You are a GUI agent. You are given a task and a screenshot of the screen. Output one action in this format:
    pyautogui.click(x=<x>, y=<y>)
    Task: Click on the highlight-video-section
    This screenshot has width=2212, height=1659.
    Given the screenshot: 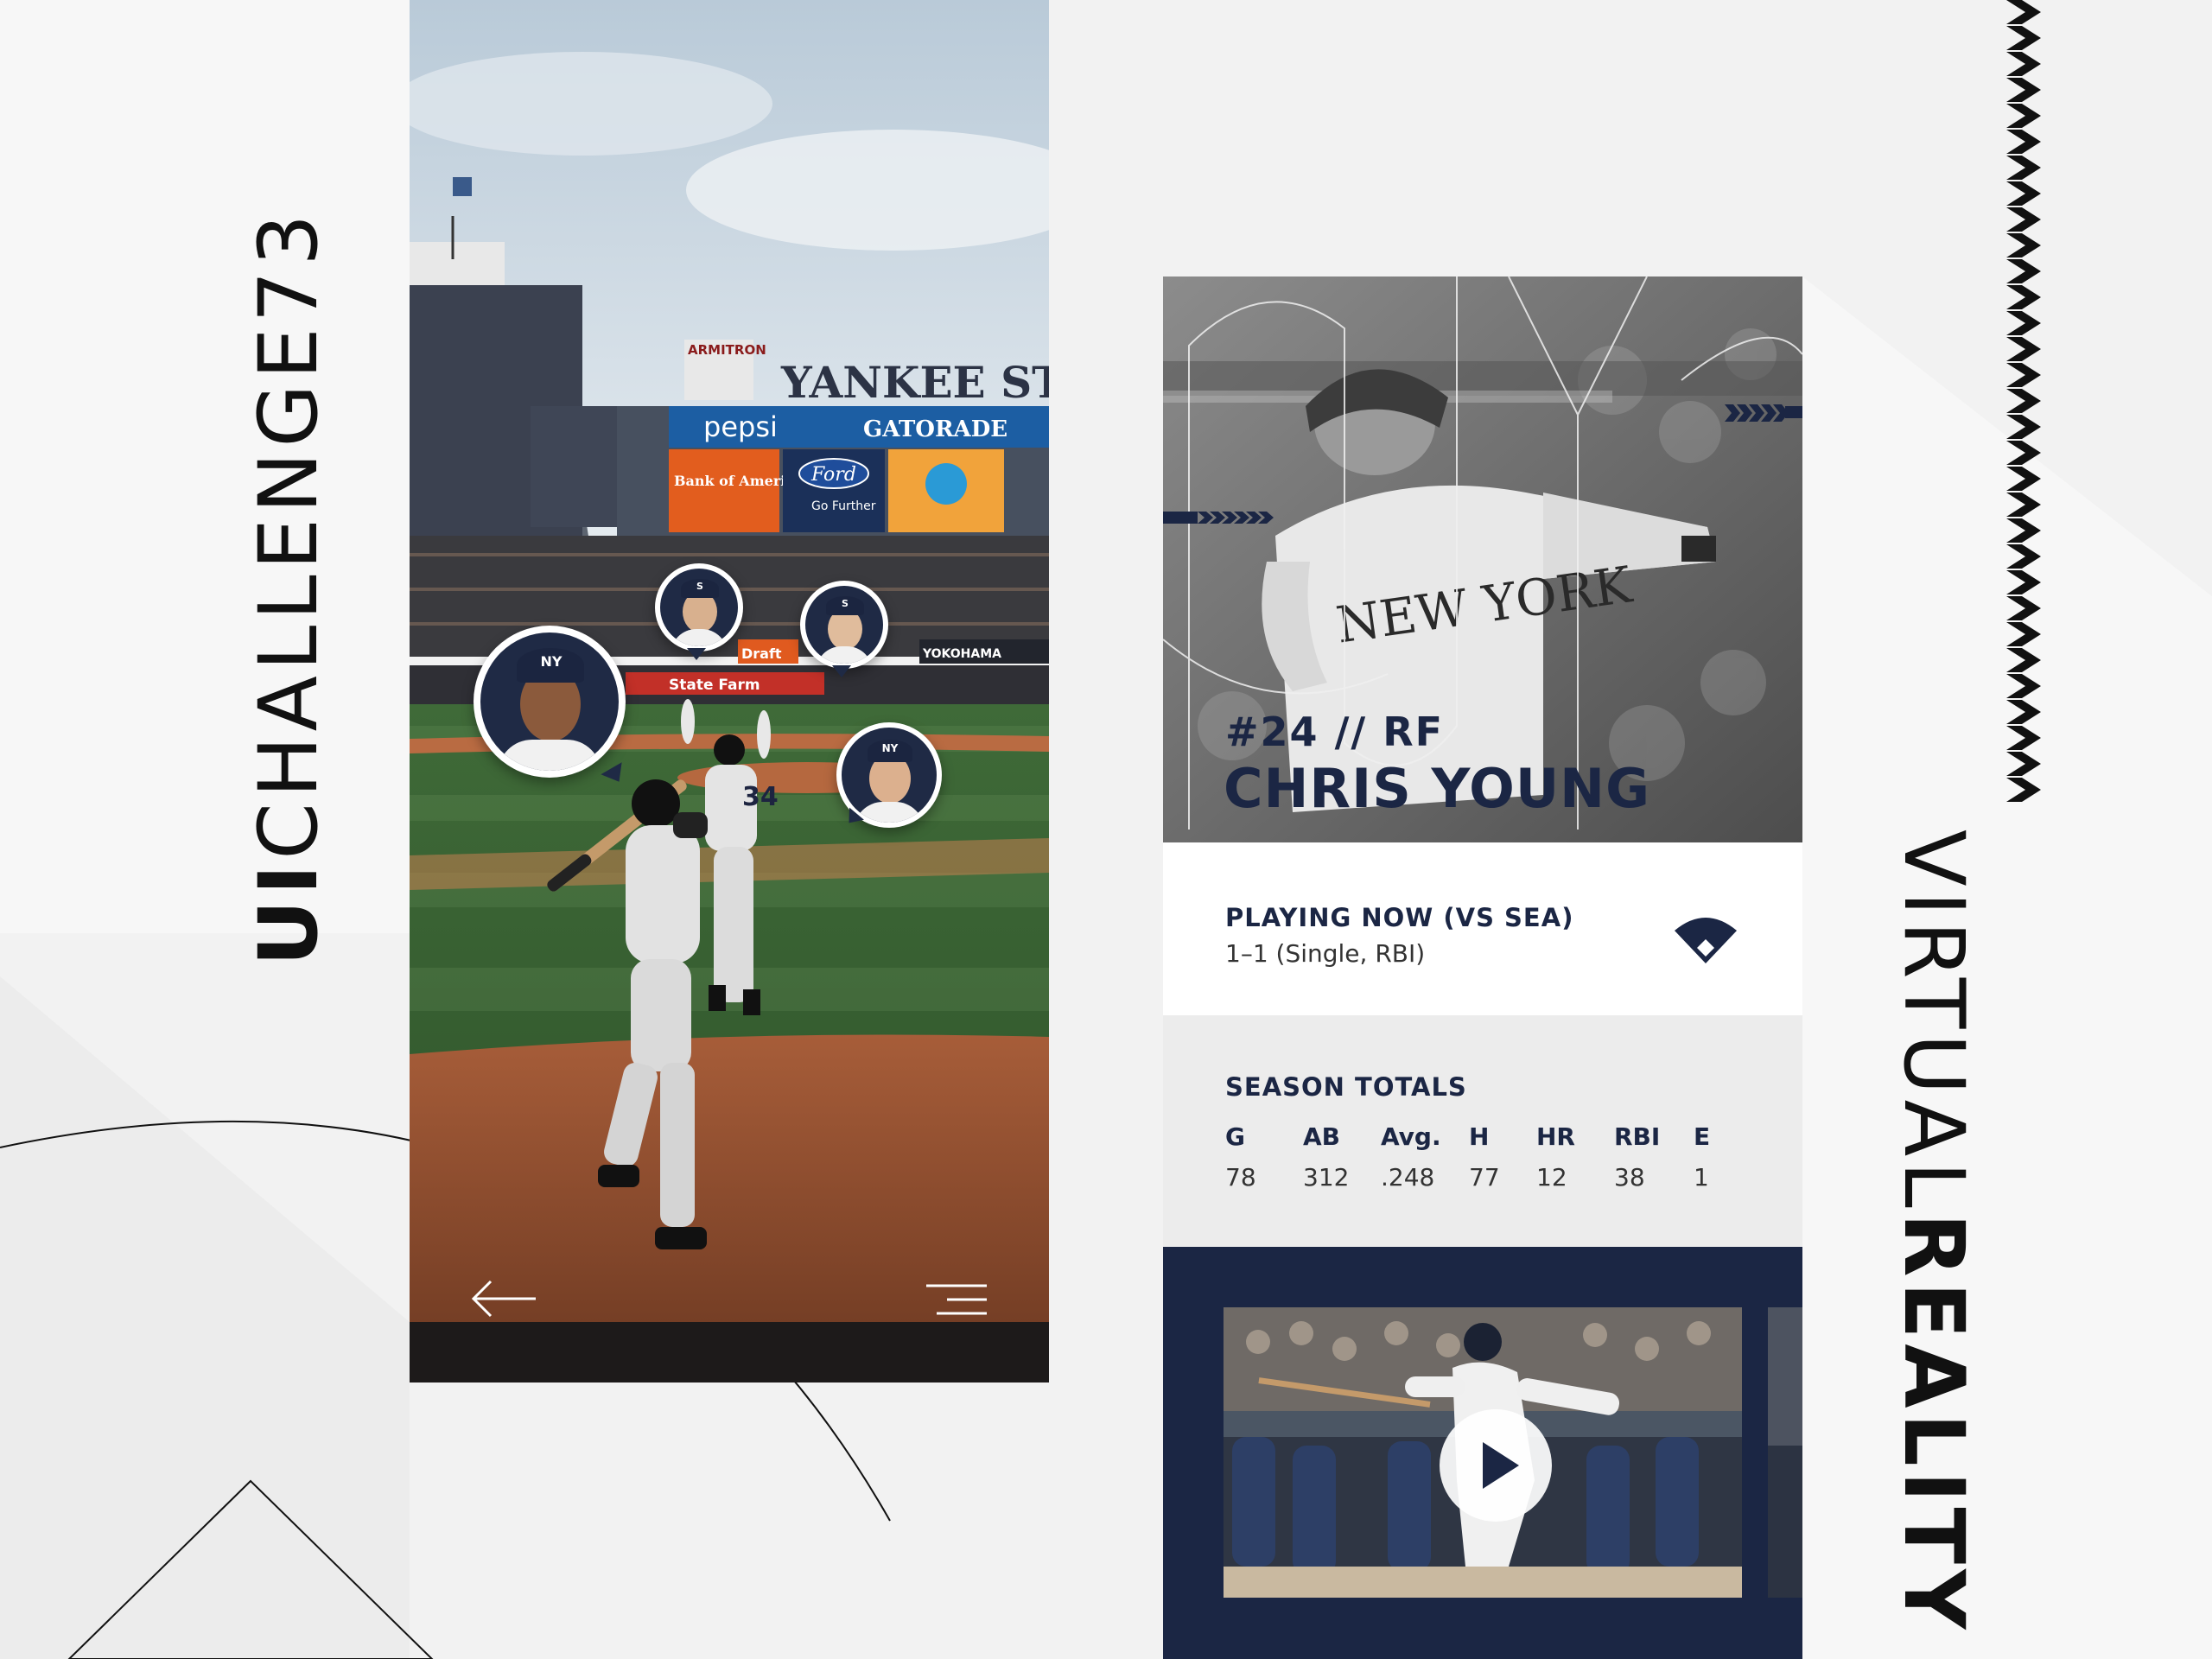 What is the action you would take?
    pyautogui.click(x=1482, y=1453)
    